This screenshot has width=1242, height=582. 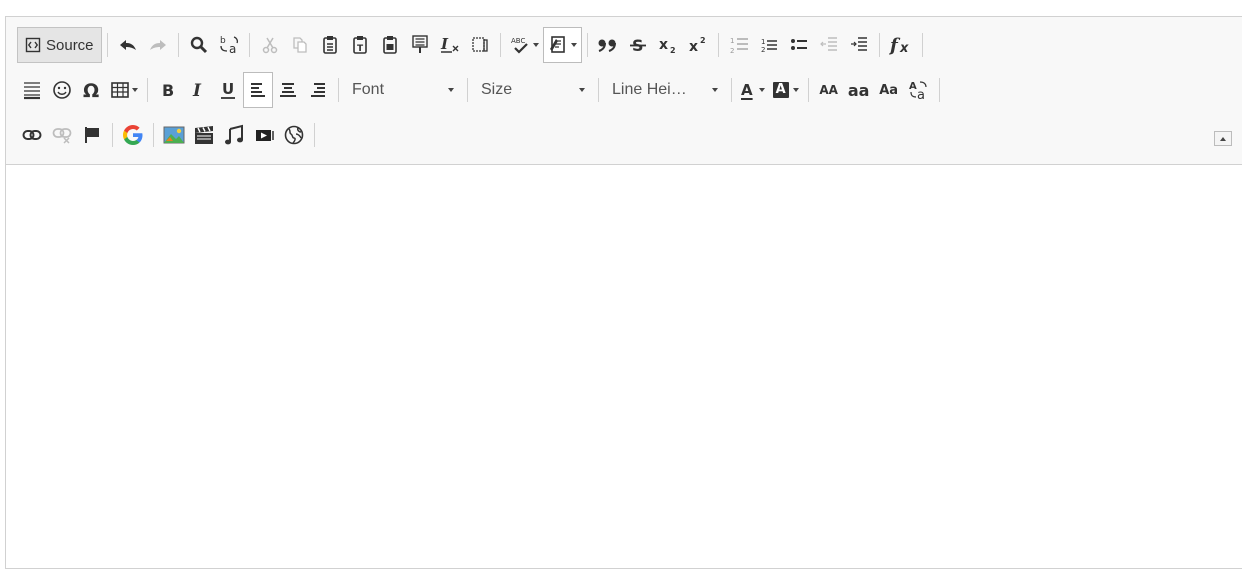 I want to click on remove-format-button: I, so click(x=450, y=45).